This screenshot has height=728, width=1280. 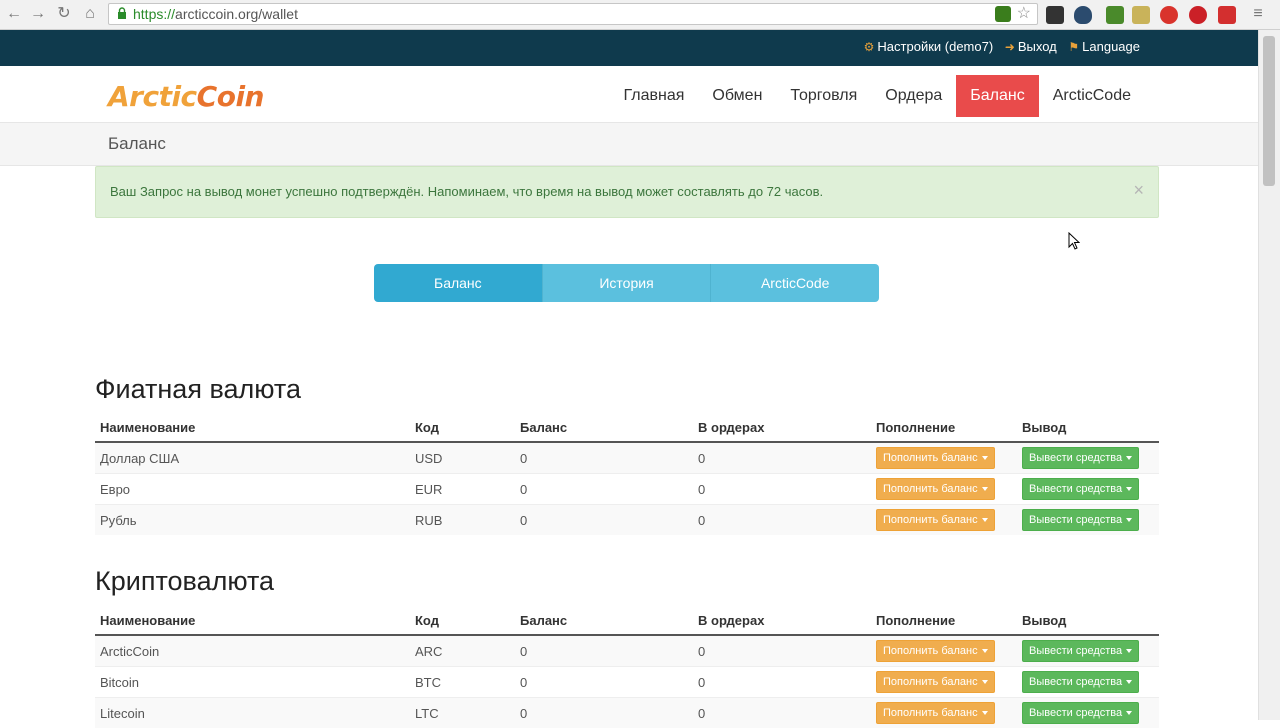 What do you see at coordinates (252, 651) in the screenshot?
I see `currency-name: ArcticCoin` at bounding box center [252, 651].